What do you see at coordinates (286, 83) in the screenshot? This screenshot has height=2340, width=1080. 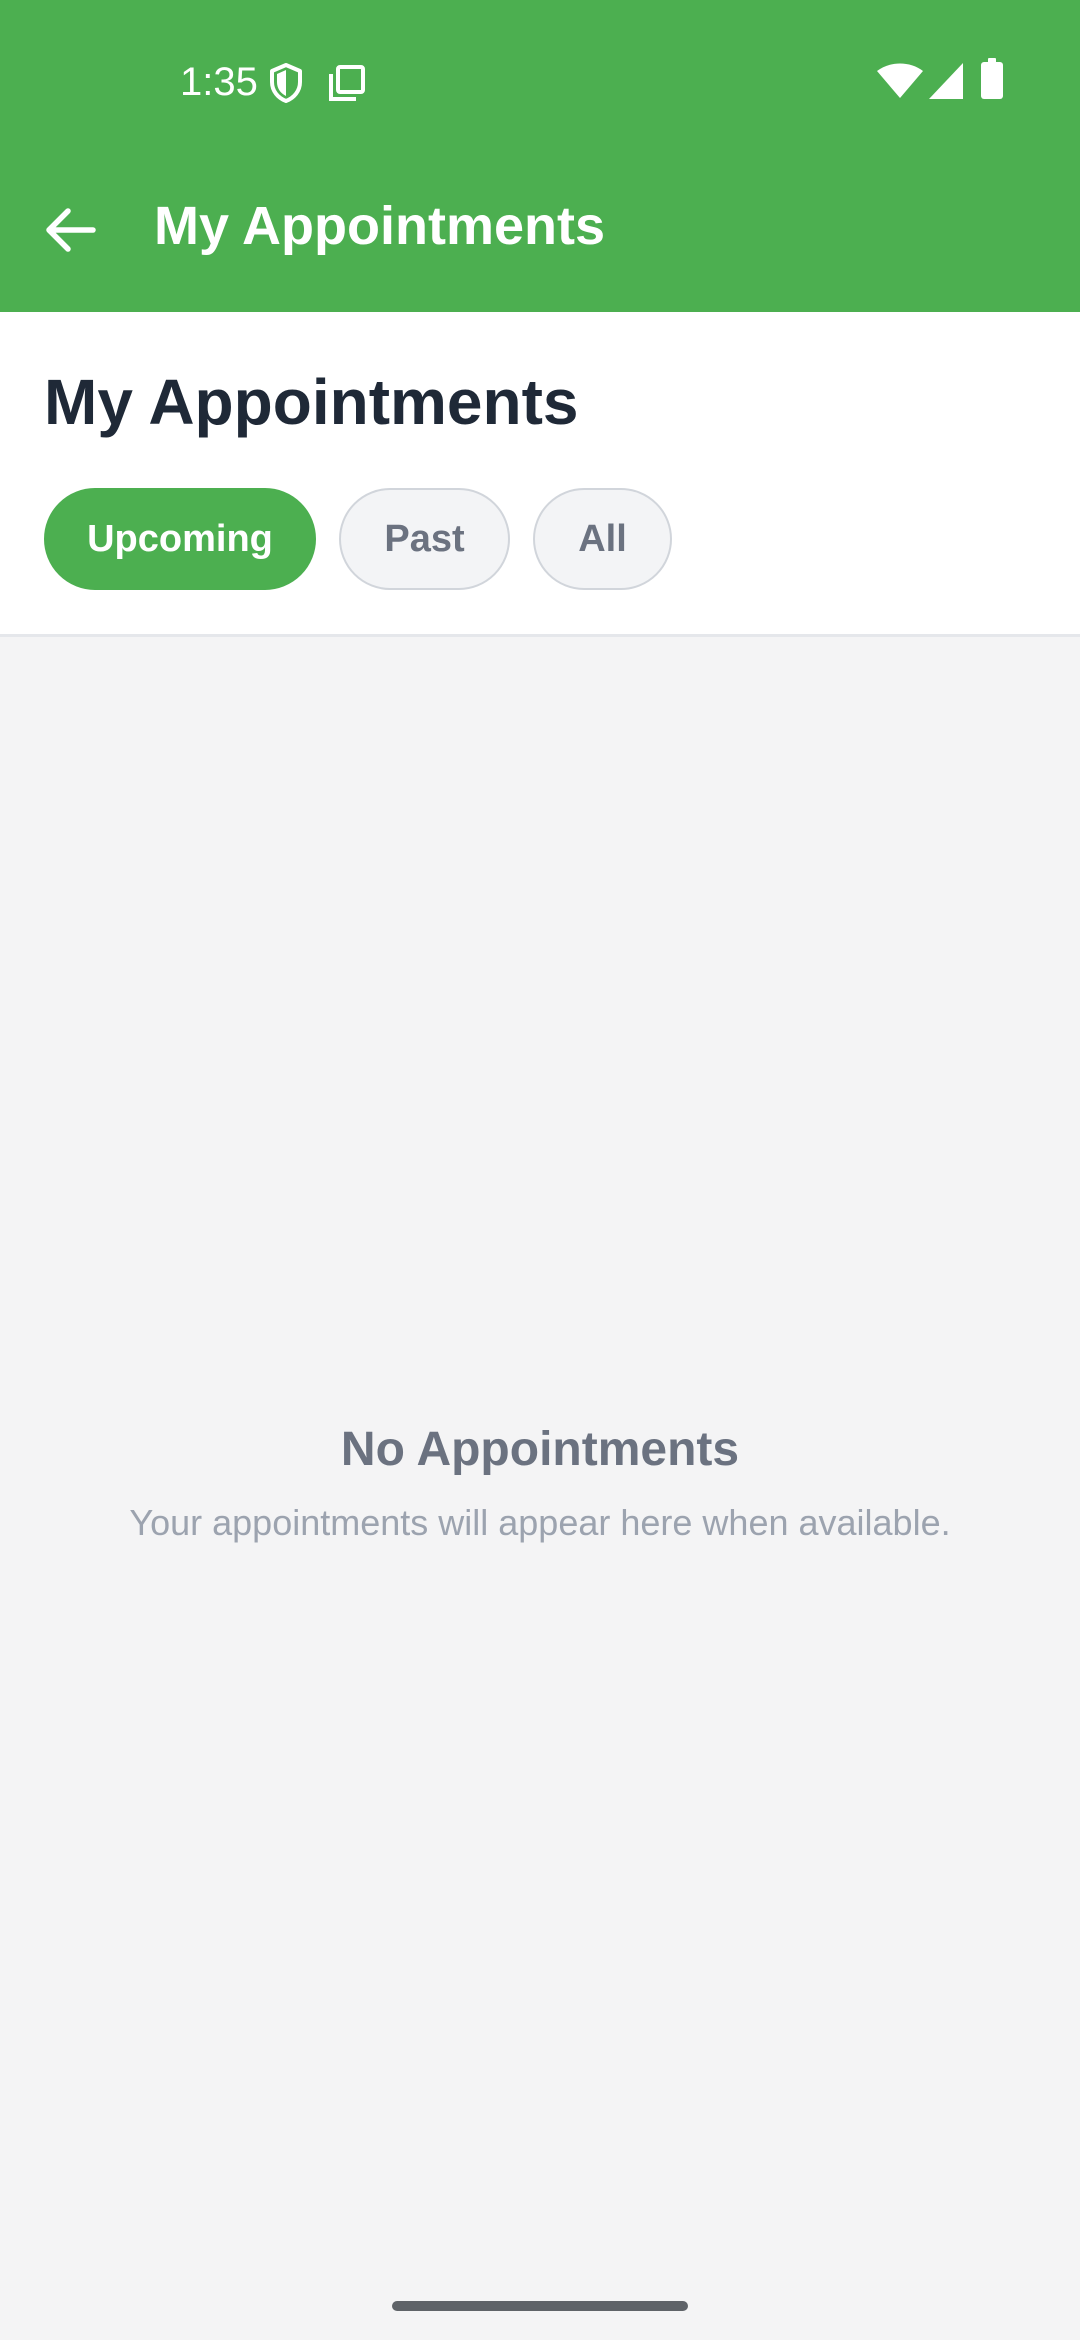 I see `shield-icon` at bounding box center [286, 83].